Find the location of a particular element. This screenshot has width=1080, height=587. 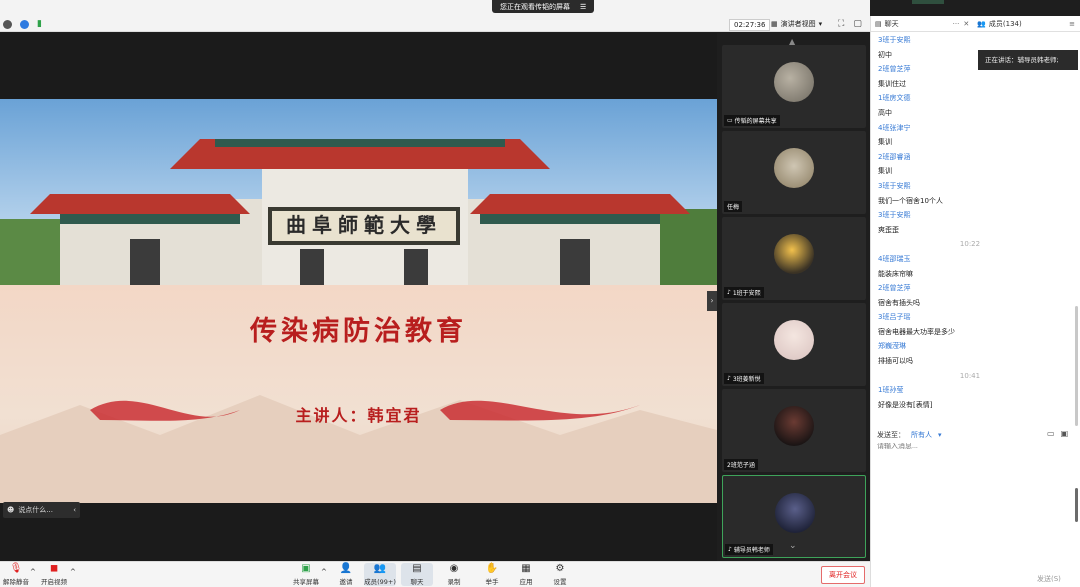

members-tab-label: 成员(134) is located at coordinates (1005, 23).